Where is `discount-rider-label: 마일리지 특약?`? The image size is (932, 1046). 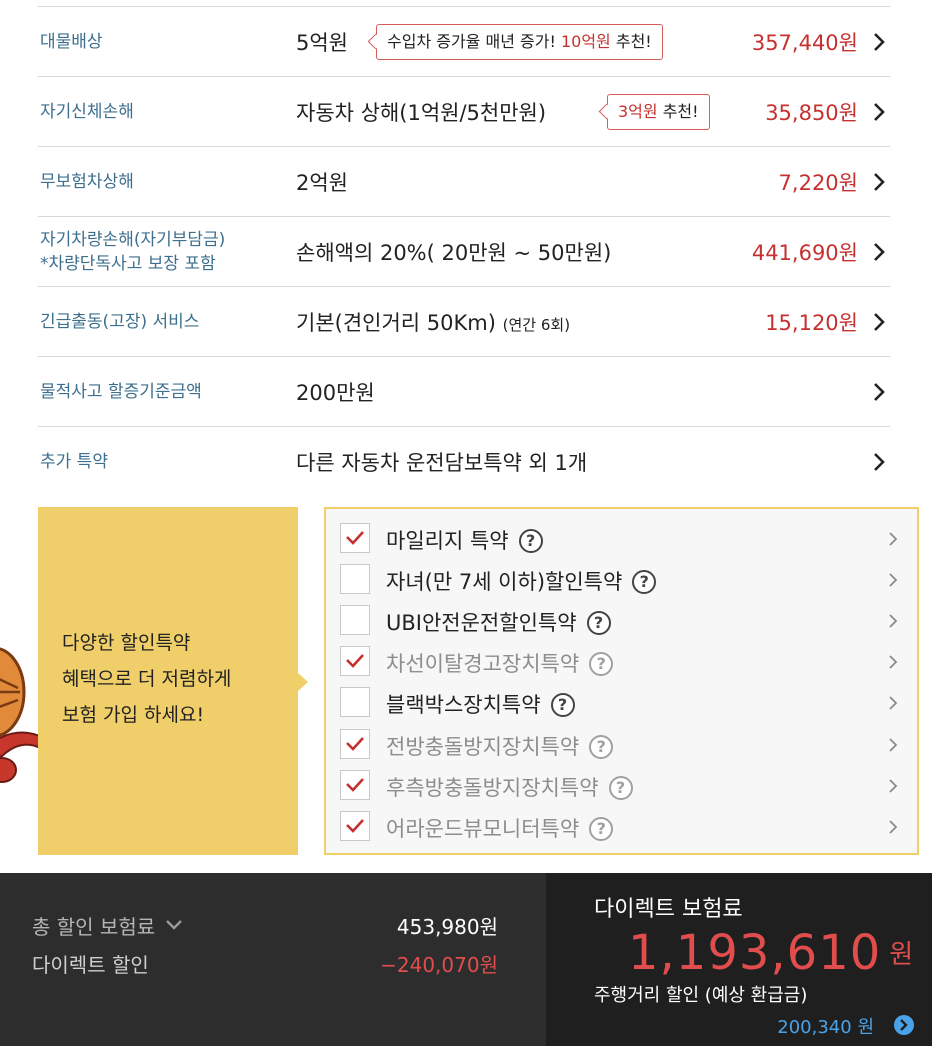
discount-rider-label: 마일리지 특약? is located at coordinates (464, 540).